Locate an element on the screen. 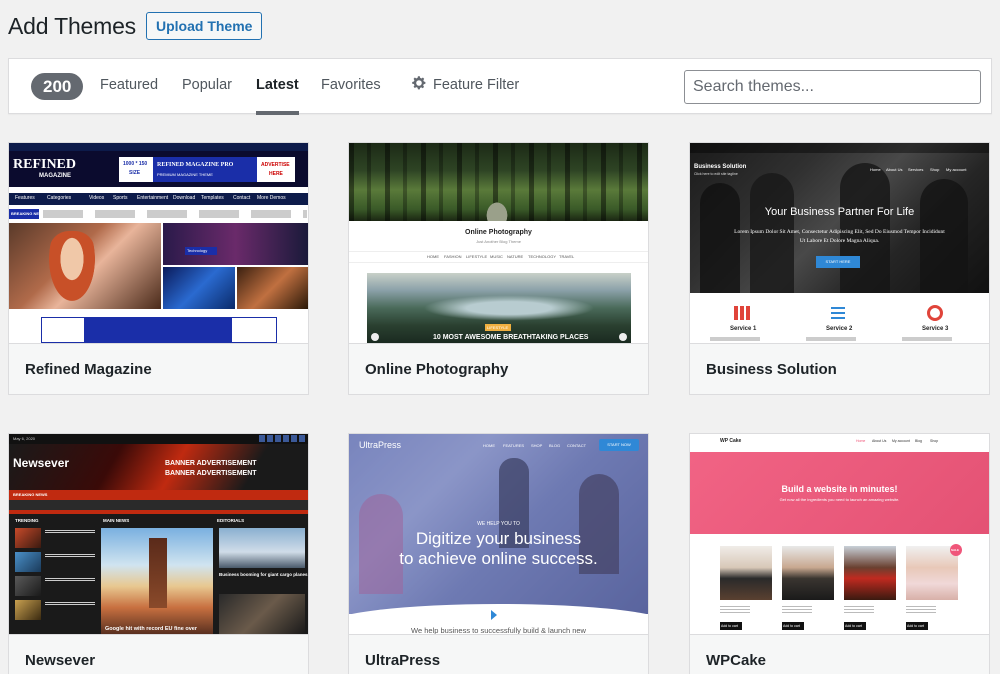  preview-nav-item: FASHION is located at coordinates (453, 256).